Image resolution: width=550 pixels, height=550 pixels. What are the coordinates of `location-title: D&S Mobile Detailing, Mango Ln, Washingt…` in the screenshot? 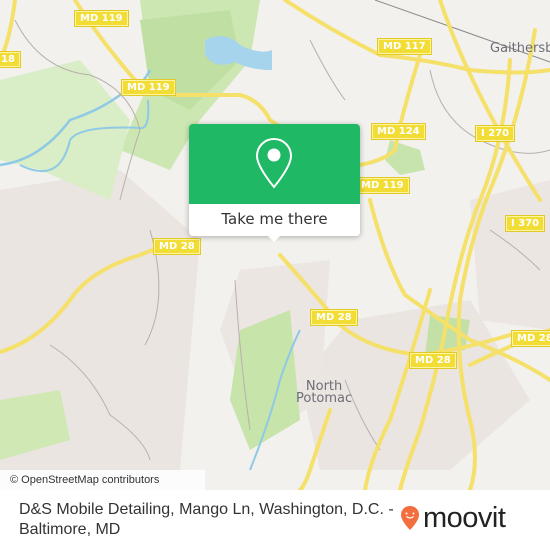 It's located at (206, 519).